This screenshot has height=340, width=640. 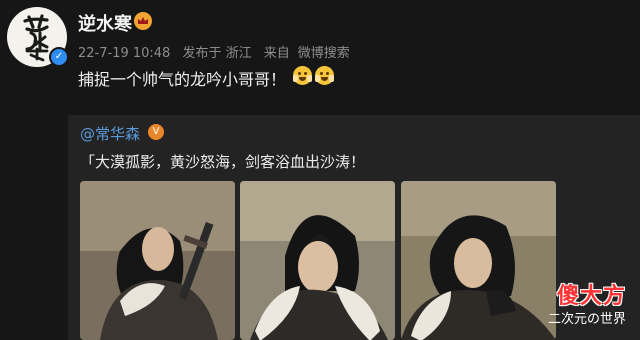 I want to click on watermark: 傻大方 二次元の世界, so click(x=580, y=306).